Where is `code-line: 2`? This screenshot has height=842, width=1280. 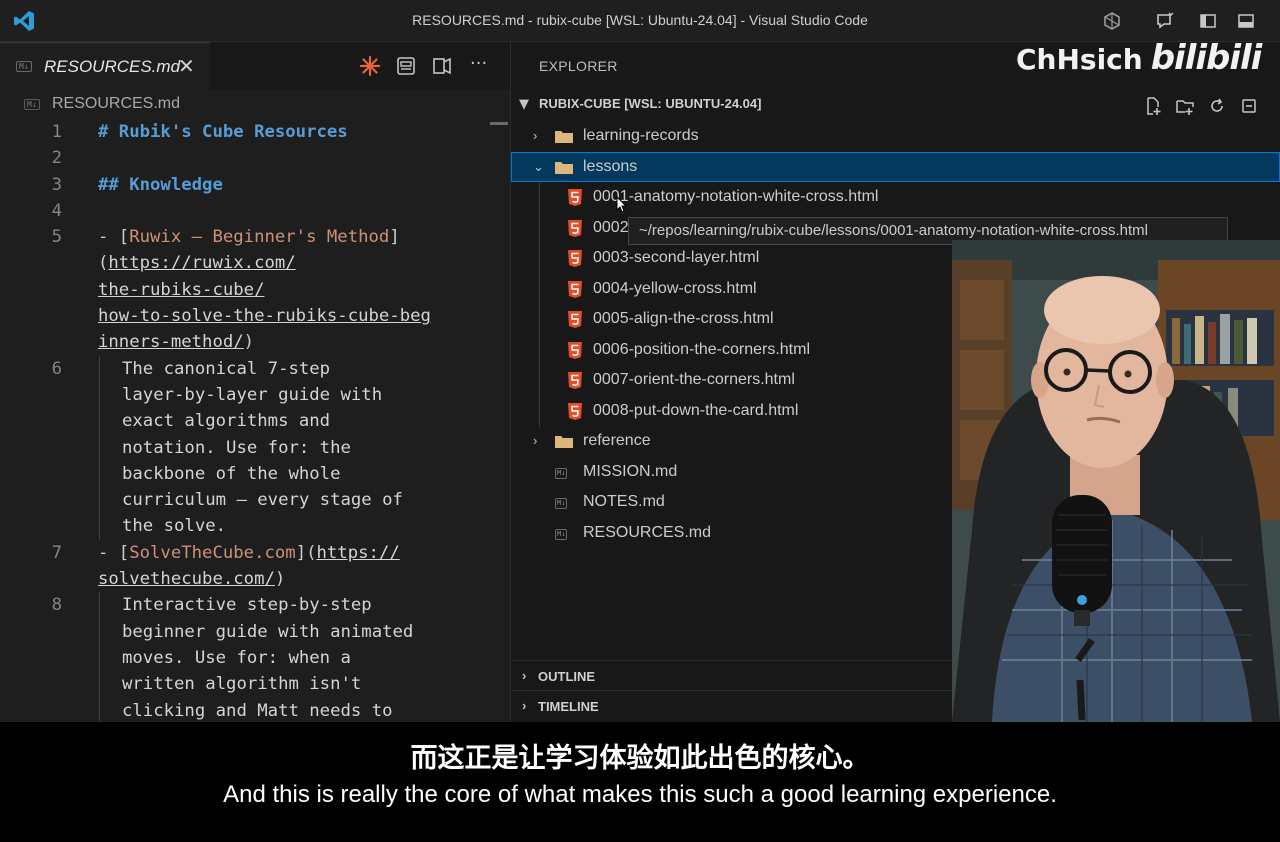
code-line: 2 is located at coordinates (255, 158).